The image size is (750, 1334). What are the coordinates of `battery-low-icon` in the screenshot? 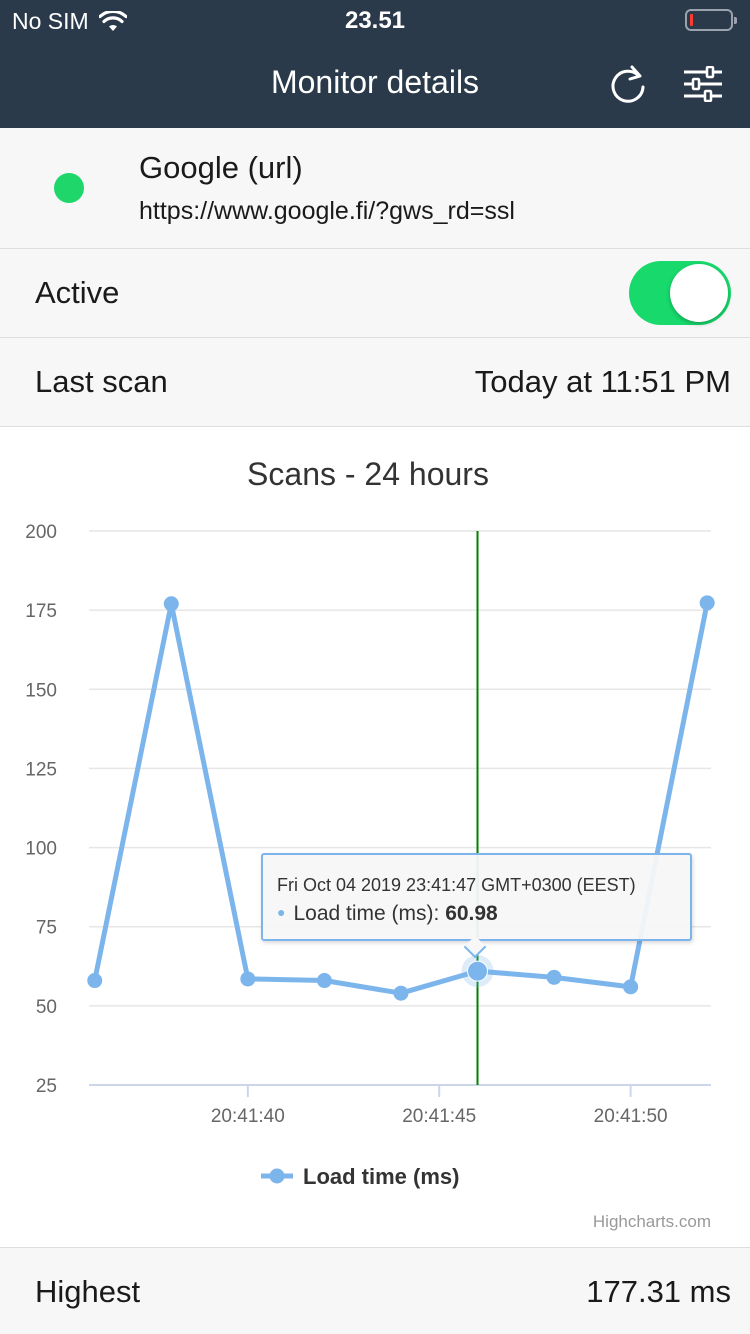 It's located at (711, 20).